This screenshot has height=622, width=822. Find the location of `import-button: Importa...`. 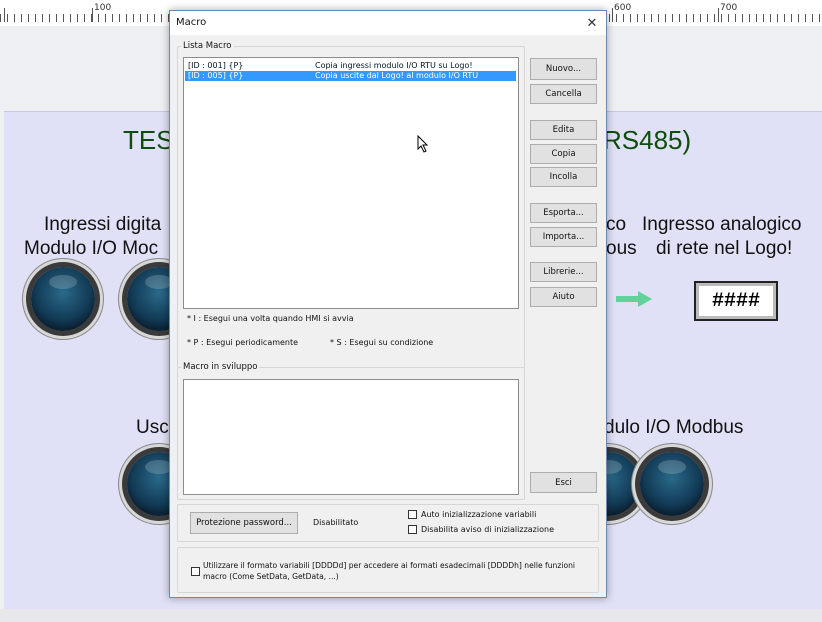

import-button: Importa... is located at coordinates (563, 237).